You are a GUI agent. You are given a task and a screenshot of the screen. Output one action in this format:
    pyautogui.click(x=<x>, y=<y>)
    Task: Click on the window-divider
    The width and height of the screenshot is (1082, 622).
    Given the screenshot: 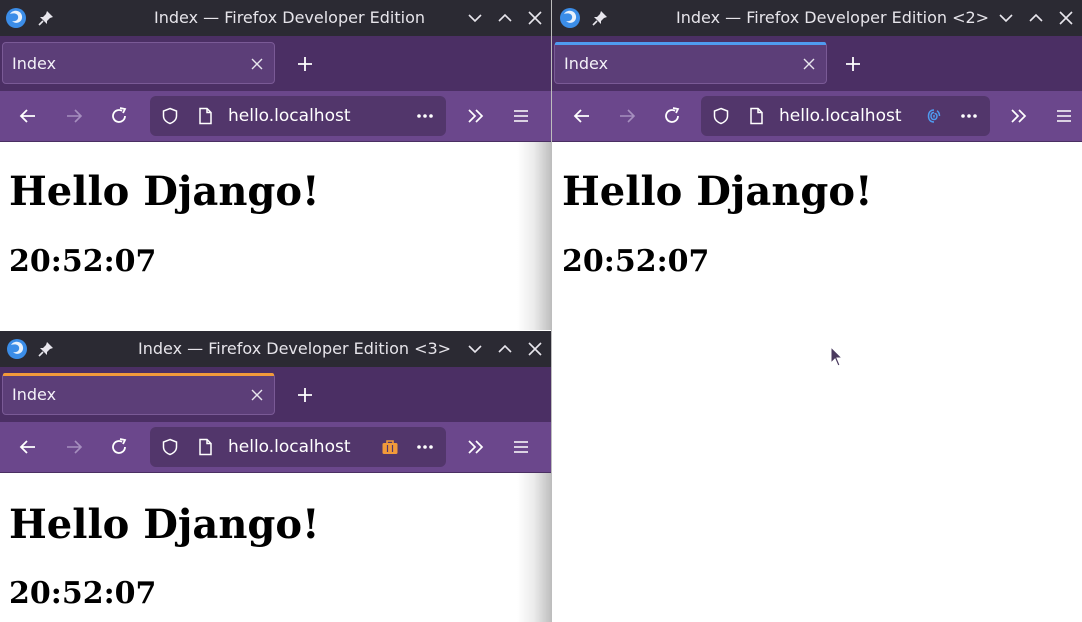 What is the action you would take?
    pyautogui.click(x=551, y=311)
    